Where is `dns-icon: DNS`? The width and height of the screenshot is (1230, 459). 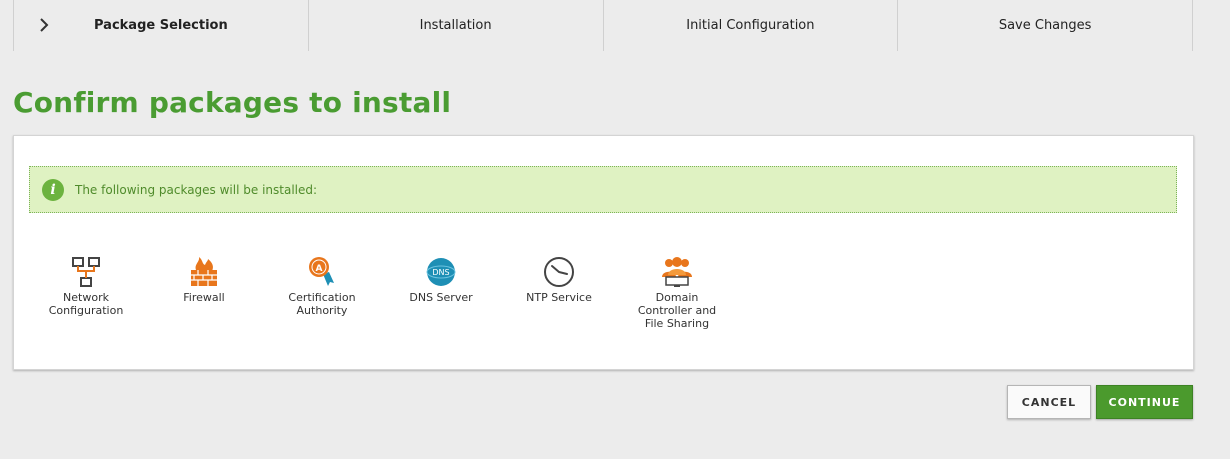
dns-icon: DNS is located at coordinates (441, 272).